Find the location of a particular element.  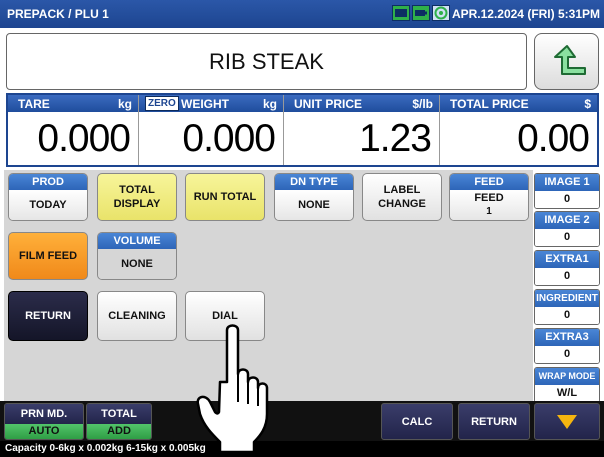

volume-key: VOLUME NONE is located at coordinates (137, 256).